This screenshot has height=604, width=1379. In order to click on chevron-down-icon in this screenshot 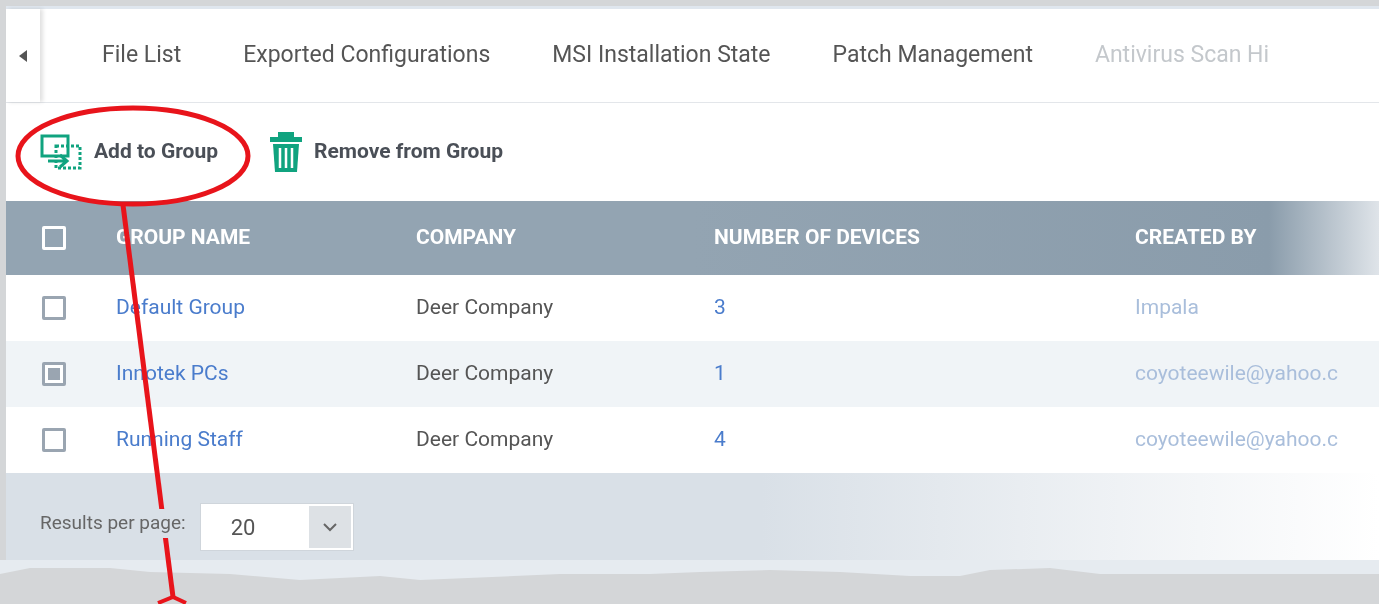, I will do `click(329, 527)`.